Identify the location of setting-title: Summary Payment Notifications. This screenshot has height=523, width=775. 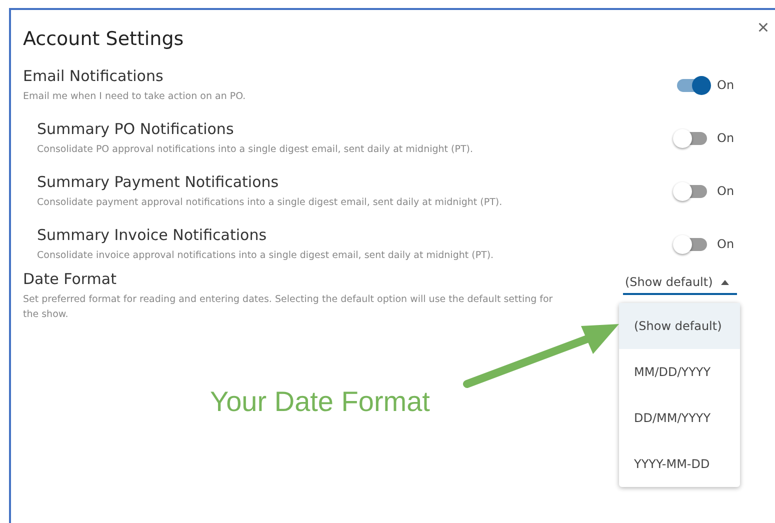
(158, 182).